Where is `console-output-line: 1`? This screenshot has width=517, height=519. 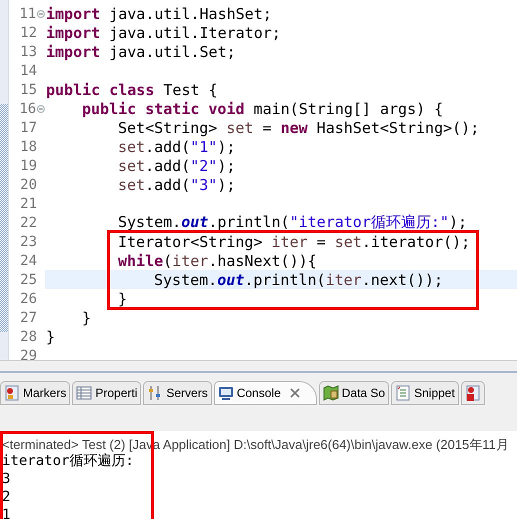 console-output-line: 1 is located at coordinates (7, 512).